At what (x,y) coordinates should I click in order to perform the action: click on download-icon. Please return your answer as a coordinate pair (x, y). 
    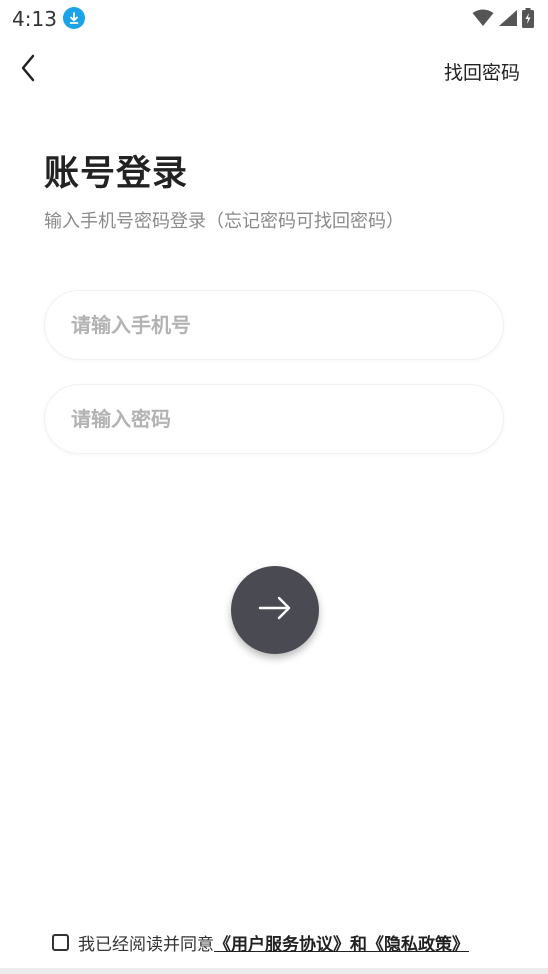
    Looking at the image, I should click on (74, 18).